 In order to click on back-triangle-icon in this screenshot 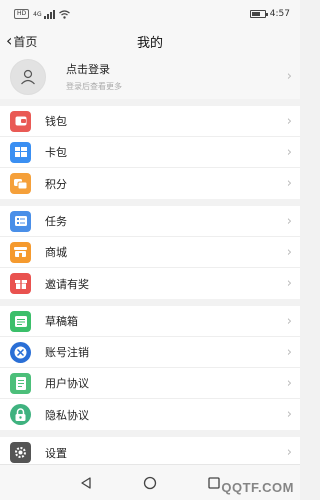, I will do `click(86, 483)`.